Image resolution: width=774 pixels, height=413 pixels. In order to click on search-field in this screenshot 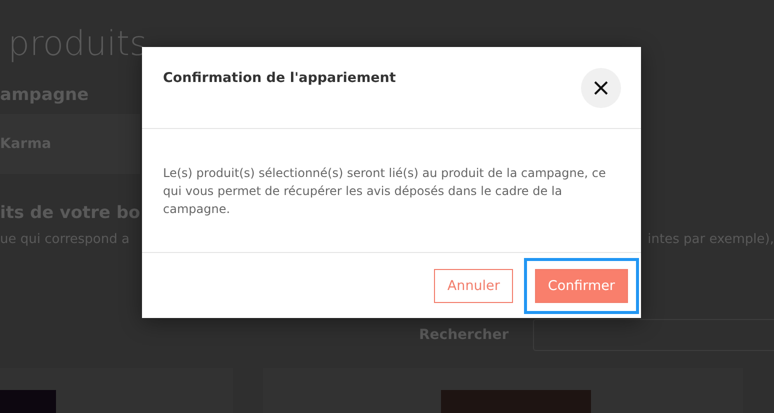, I will do `click(653, 335)`.